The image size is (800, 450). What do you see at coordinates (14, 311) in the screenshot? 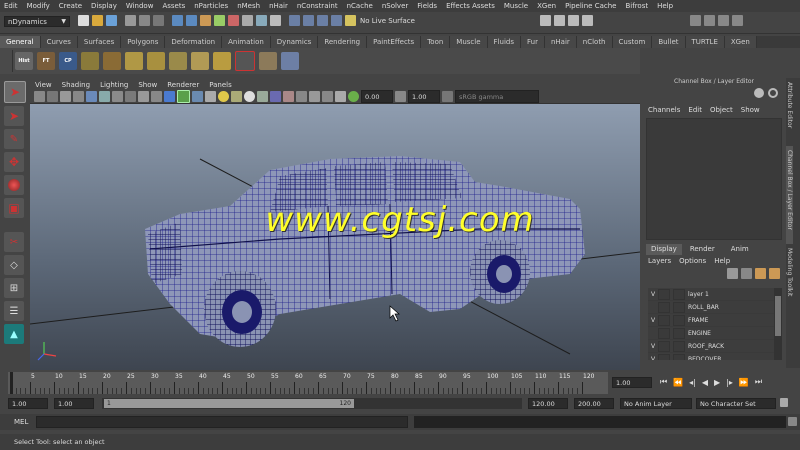
I see `layout-outliner-icon: ☰` at bounding box center [14, 311].